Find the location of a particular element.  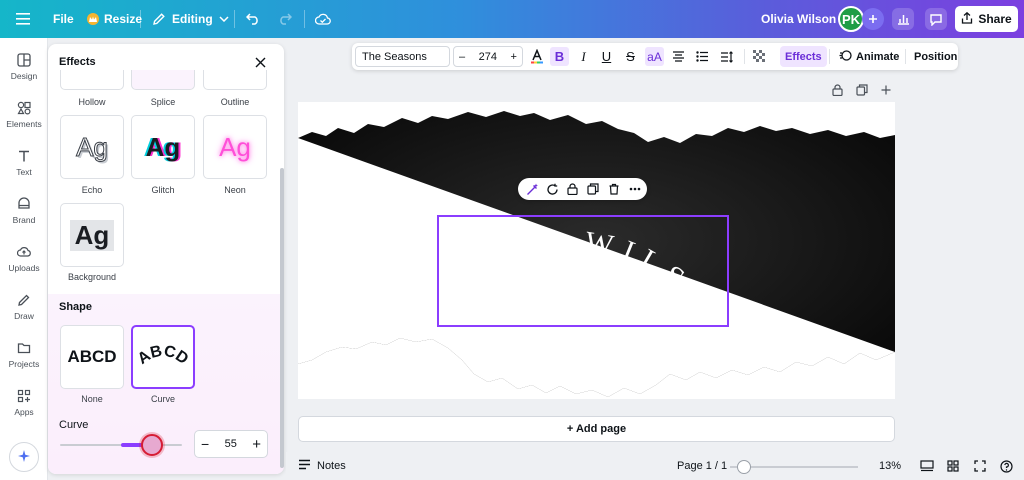

animate-button: Animate is located at coordinates (869, 56).